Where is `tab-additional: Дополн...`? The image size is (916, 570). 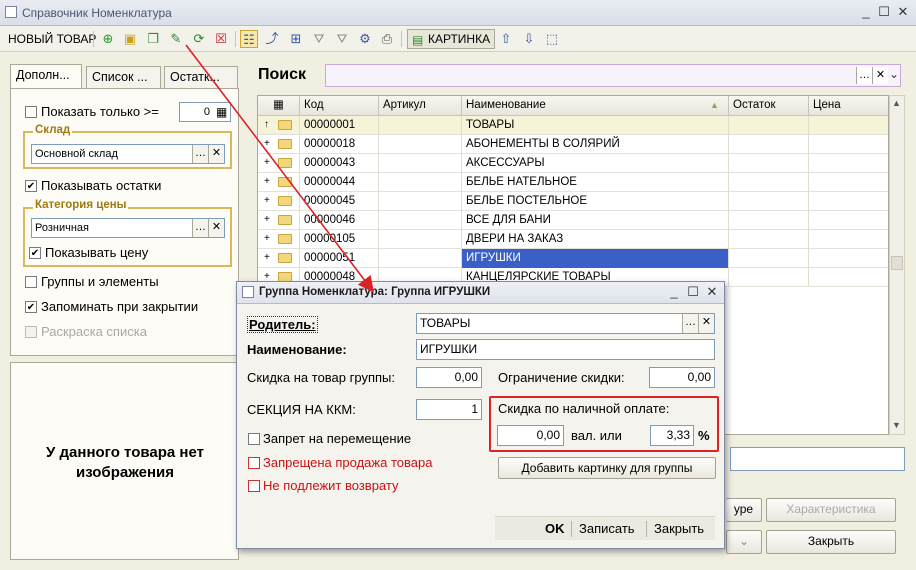 tab-additional: Дополн... is located at coordinates (46, 76).